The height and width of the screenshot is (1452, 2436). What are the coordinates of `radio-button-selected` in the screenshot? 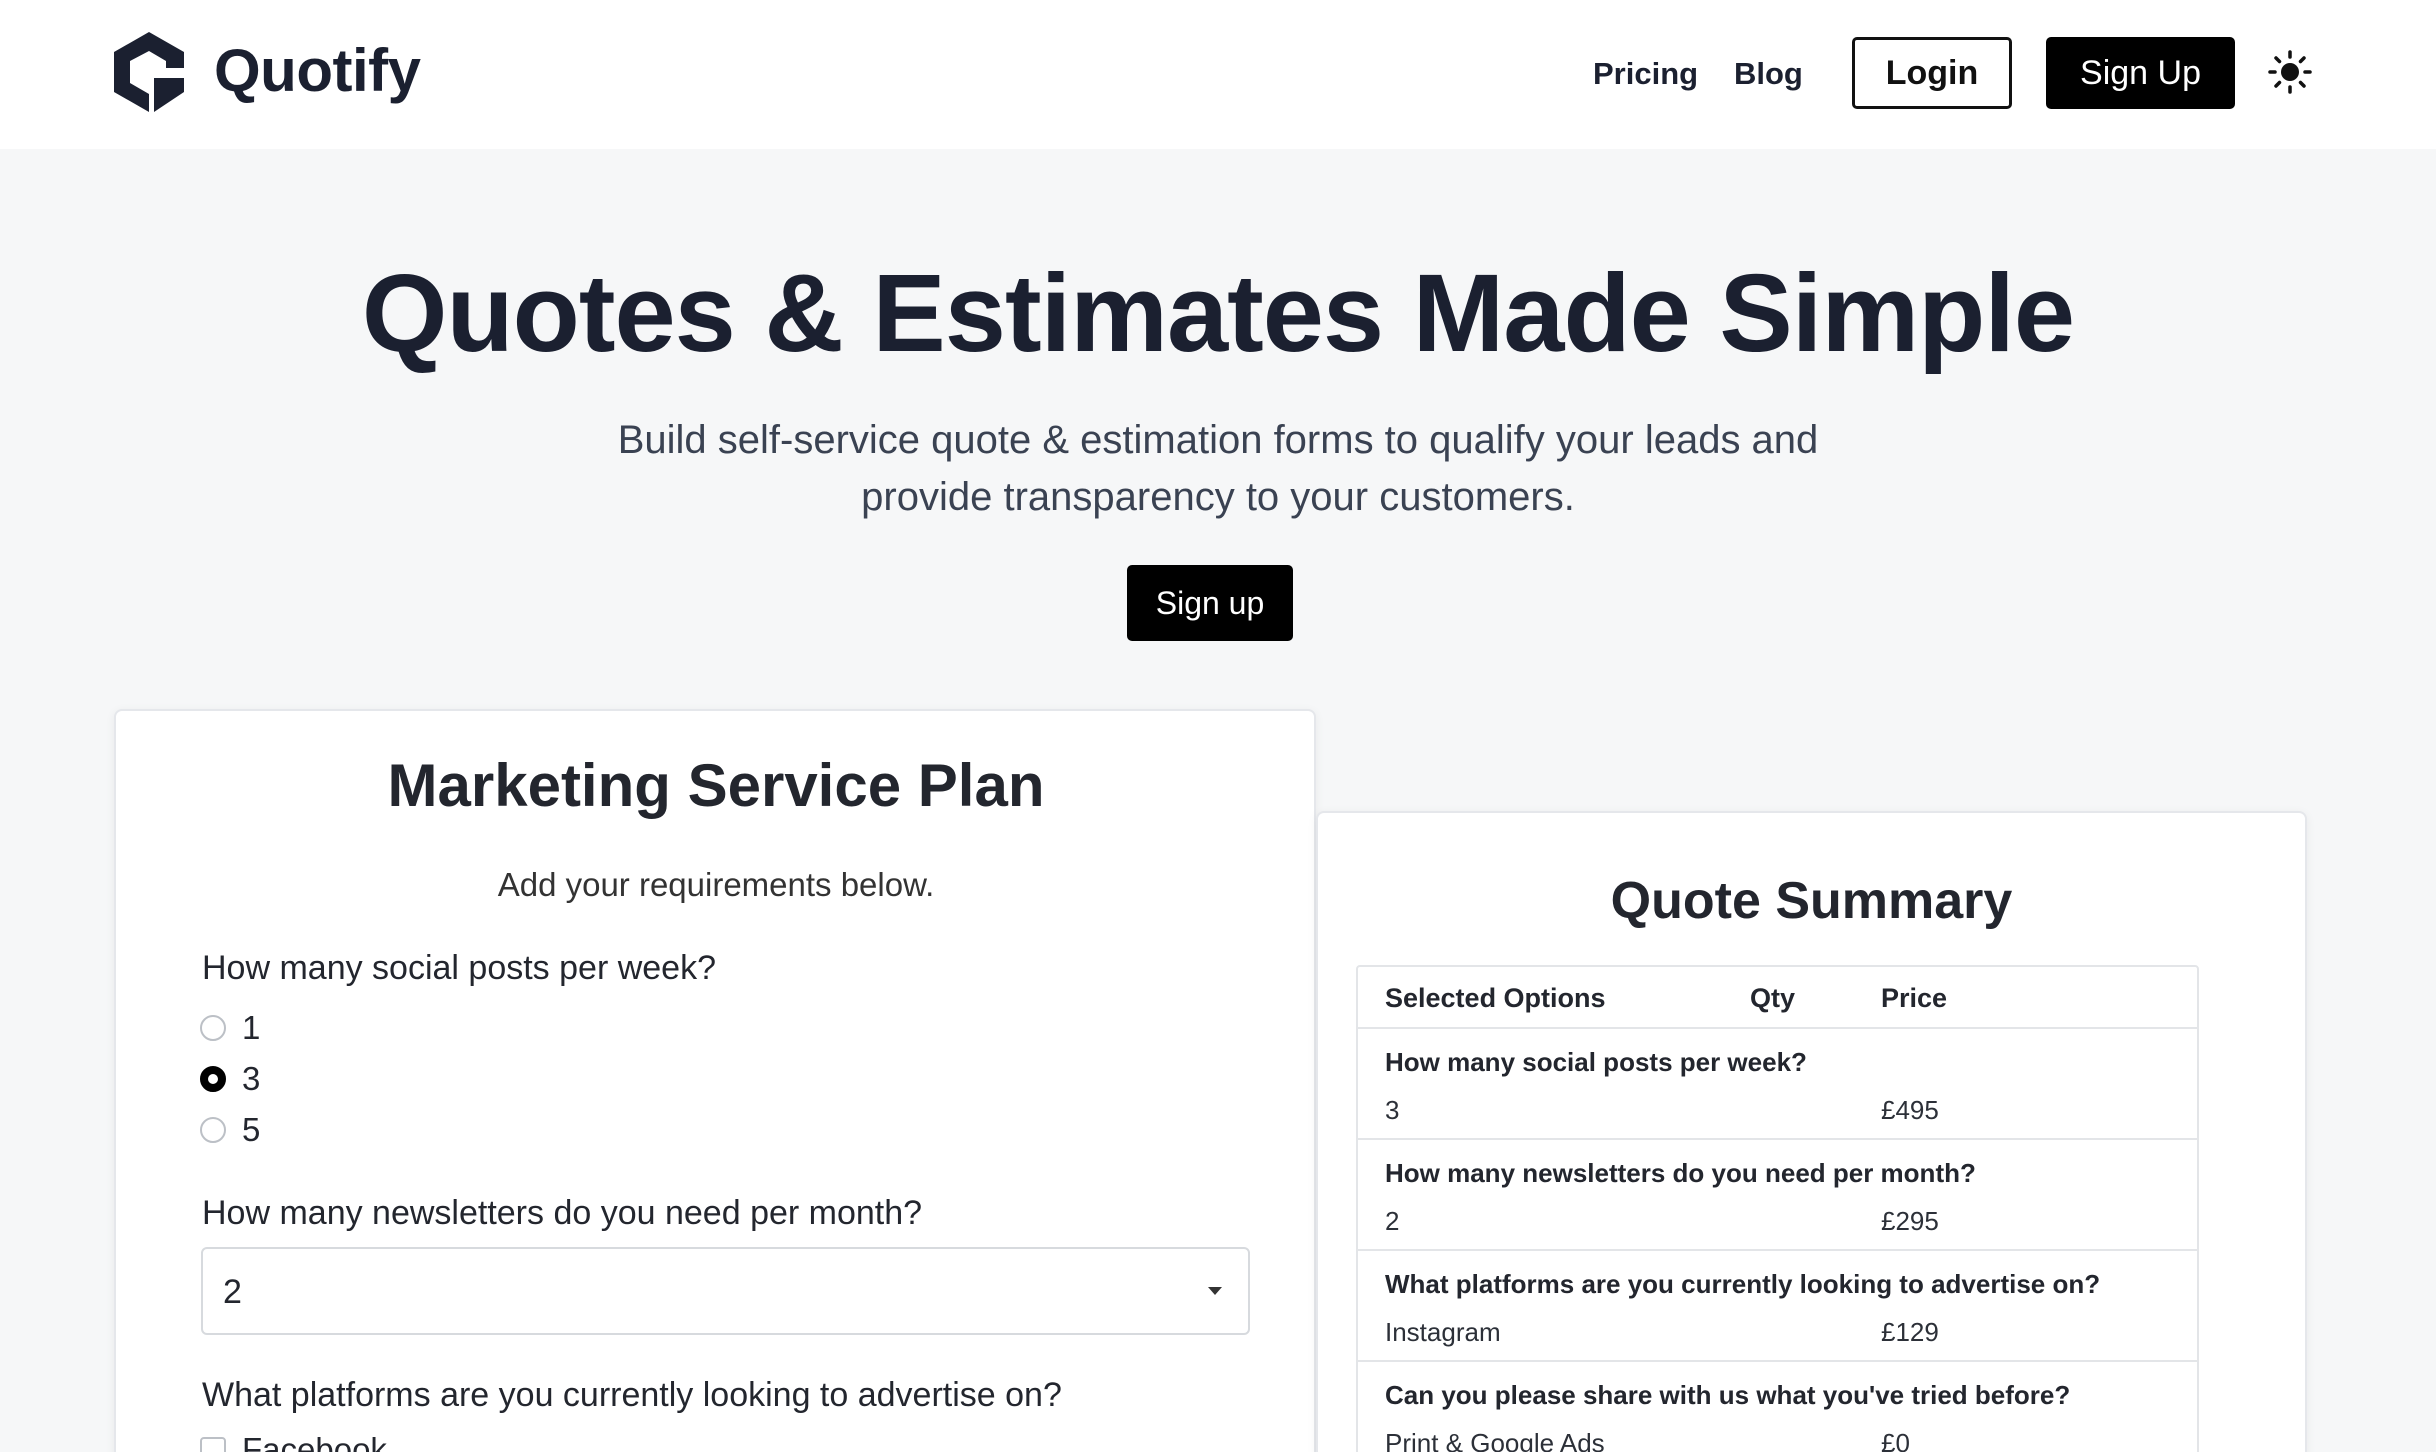 It's located at (213, 1079).